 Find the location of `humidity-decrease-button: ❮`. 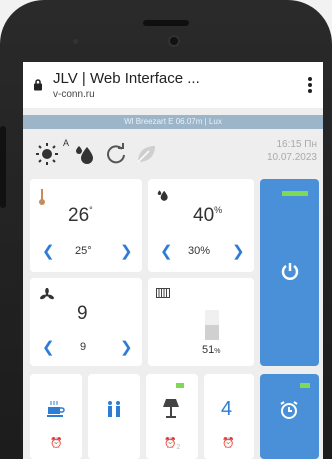

humidity-decrease-button: ❮ is located at coordinates (166, 251).